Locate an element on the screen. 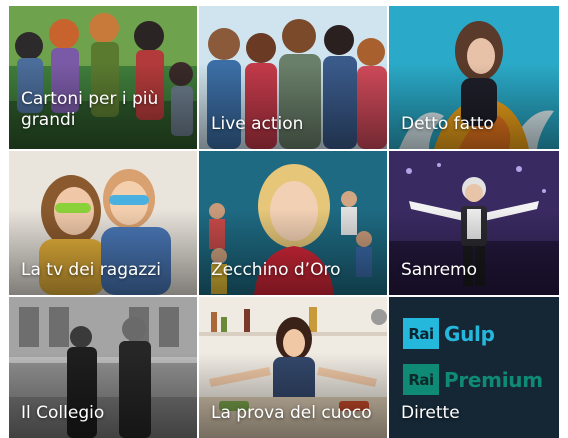  rai-premium-logo: Rai Premium is located at coordinates (473, 379).